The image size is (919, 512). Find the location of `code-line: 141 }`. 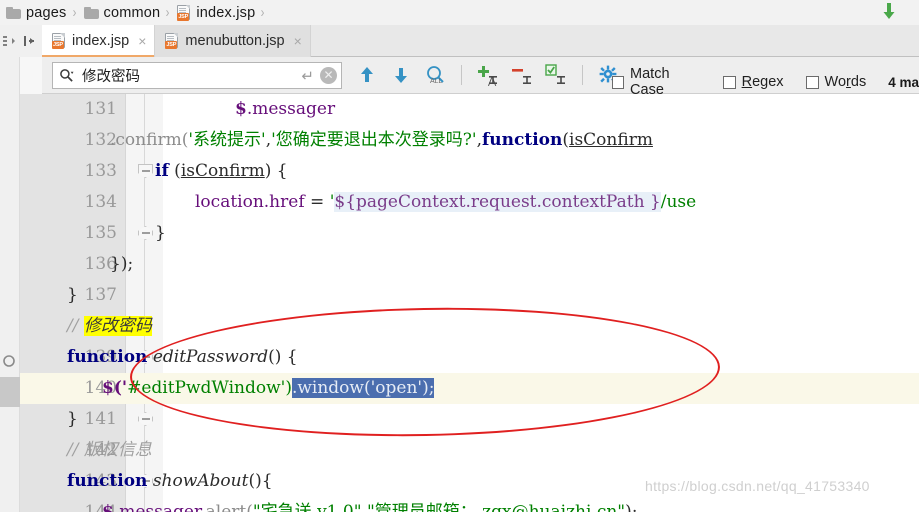

code-line: 141 } is located at coordinates (469, 419).